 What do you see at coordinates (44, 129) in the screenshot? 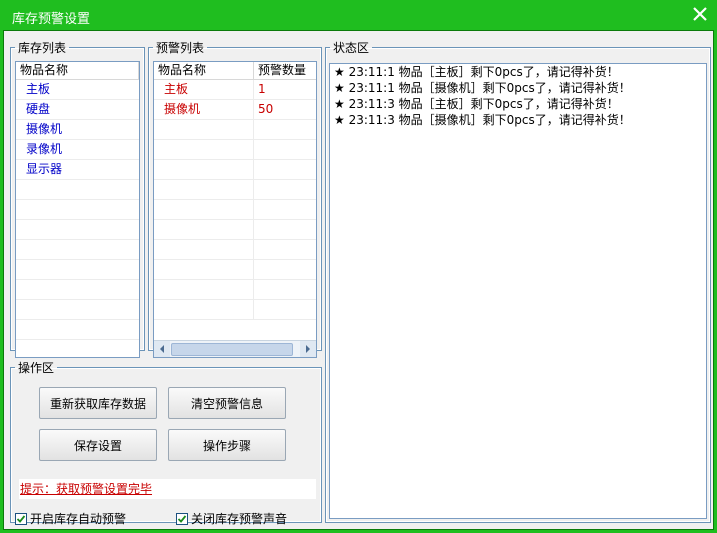
I see `inventory-item-name: 摄像机` at bounding box center [44, 129].